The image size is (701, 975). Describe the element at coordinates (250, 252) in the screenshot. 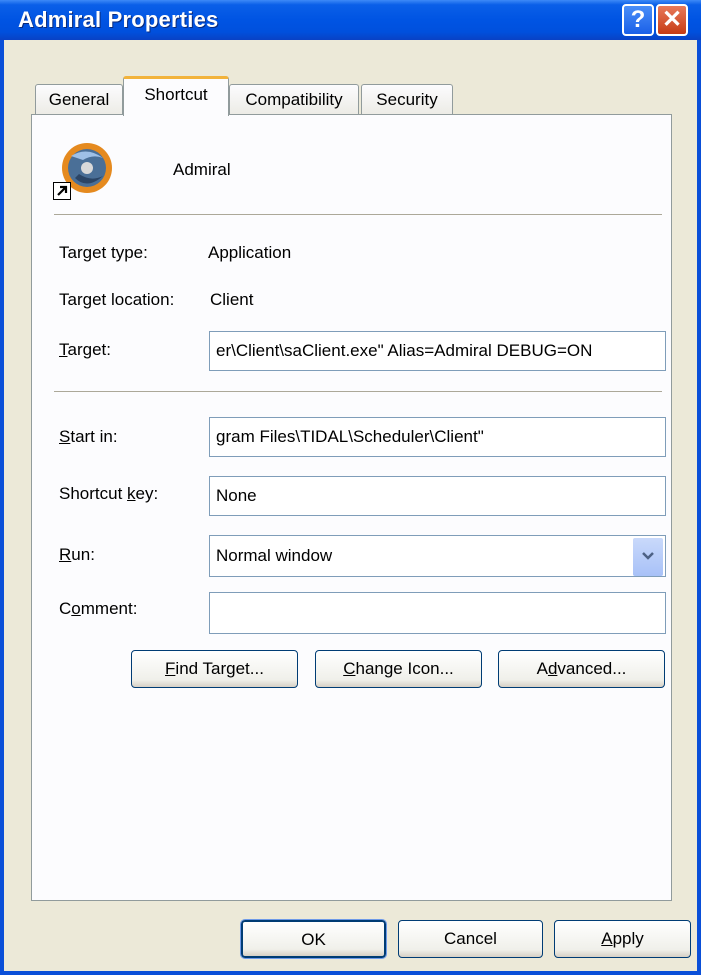

I see `target-type-value: Application` at that location.